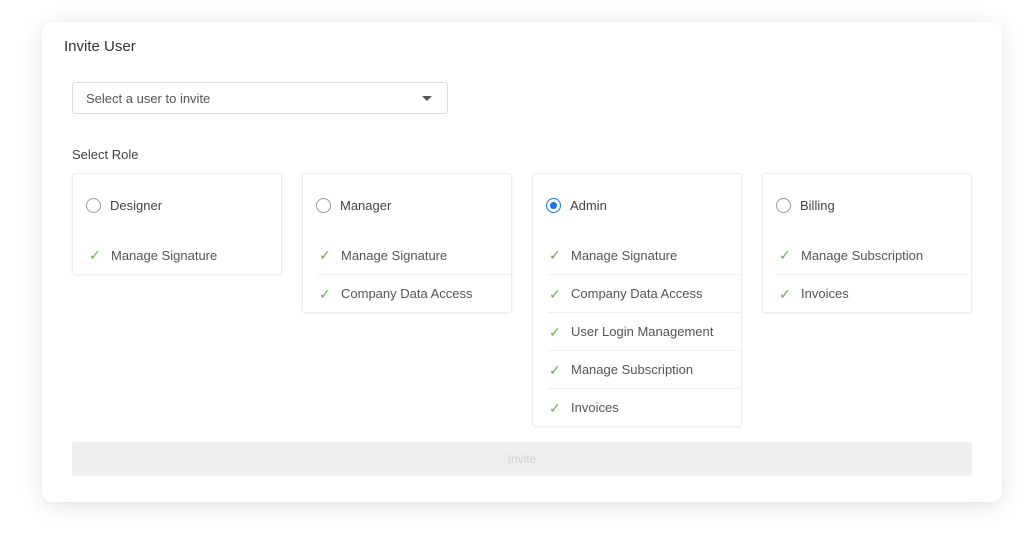 The width and height of the screenshot is (1024, 545). I want to click on role-option-designer: Designer, so click(177, 205).